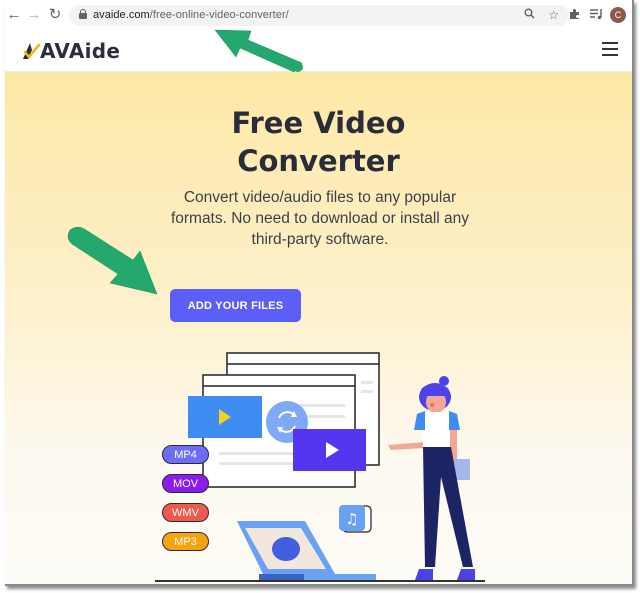 Image resolution: width=640 pixels, height=593 pixels. I want to click on video-card-source, so click(225, 417).